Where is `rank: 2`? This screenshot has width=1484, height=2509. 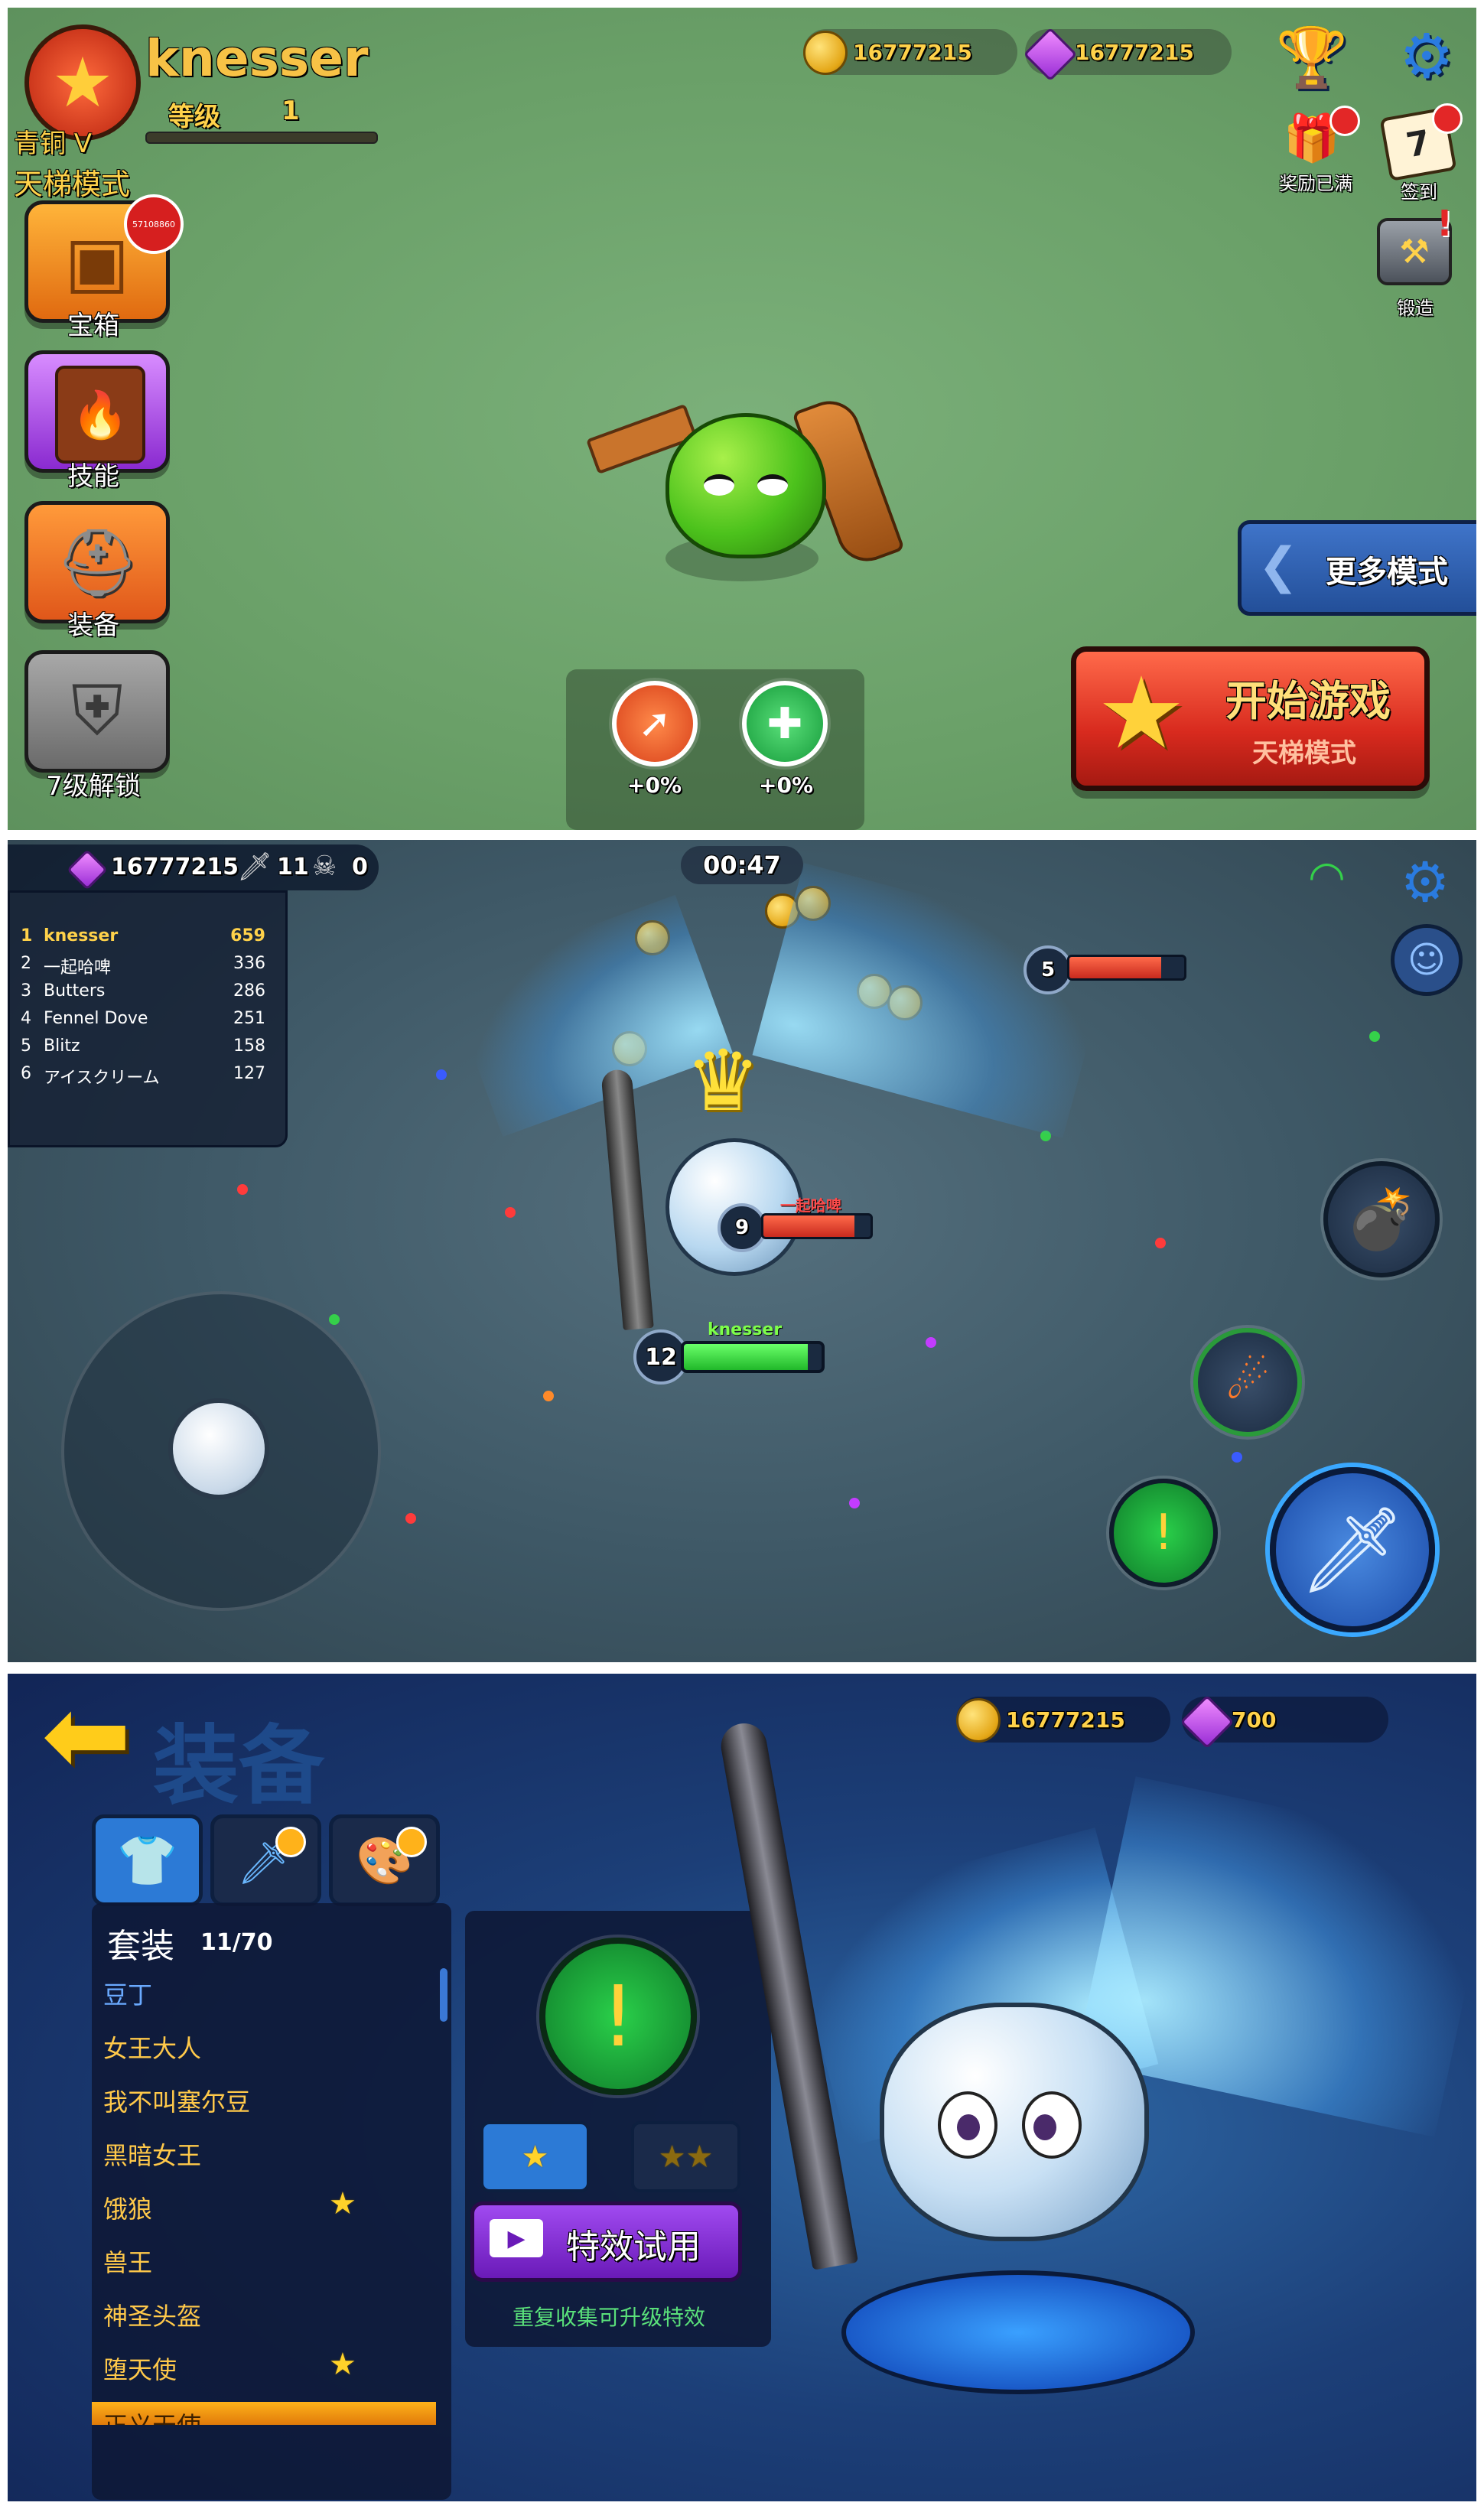
rank: 2 is located at coordinates (26, 963).